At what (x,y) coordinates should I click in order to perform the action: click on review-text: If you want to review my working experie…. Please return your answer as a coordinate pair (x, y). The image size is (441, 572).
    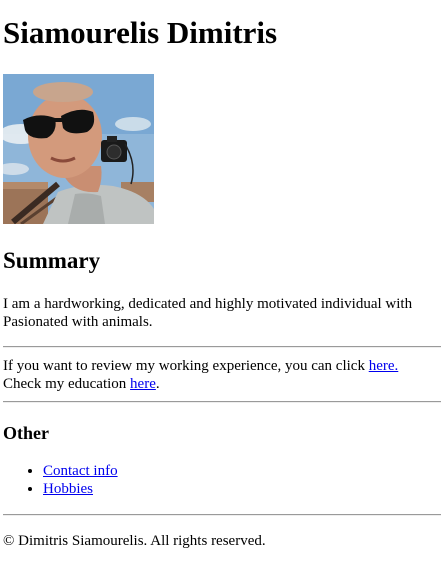
    Looking at the image, I should click on (200, 375).